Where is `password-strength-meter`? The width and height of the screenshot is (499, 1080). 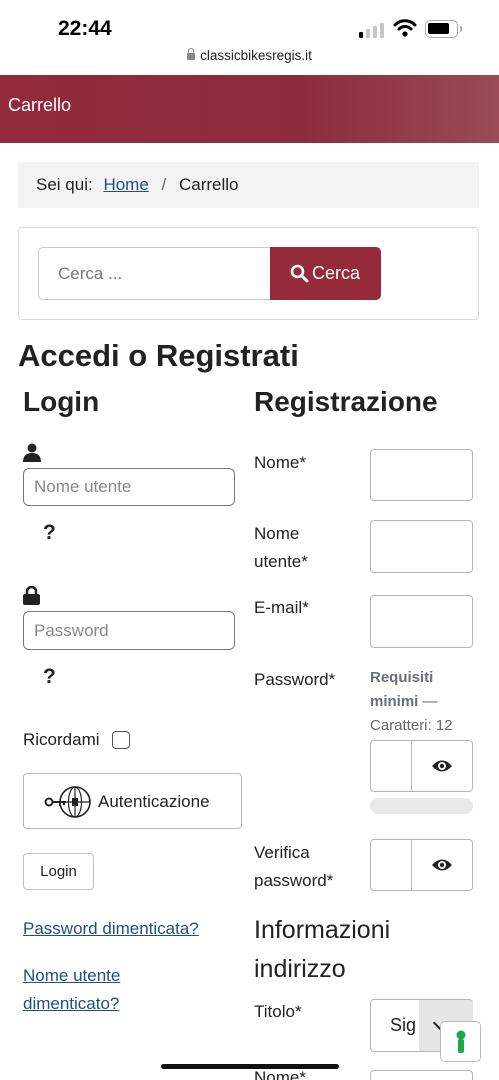 password-strength-meter is located at coordinates (421, 806).